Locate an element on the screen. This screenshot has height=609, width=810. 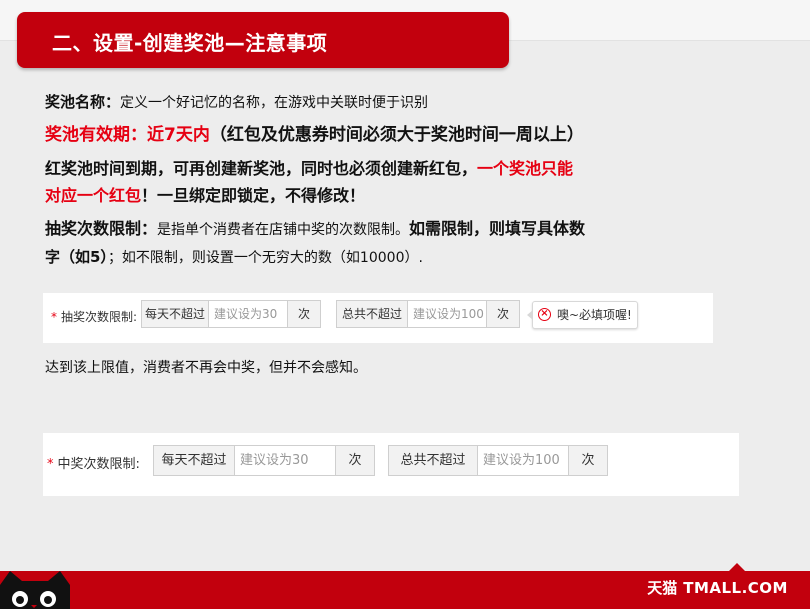
win-total-field: 总共不超过 建议设为100 次 is located at coordinates (498, 460).